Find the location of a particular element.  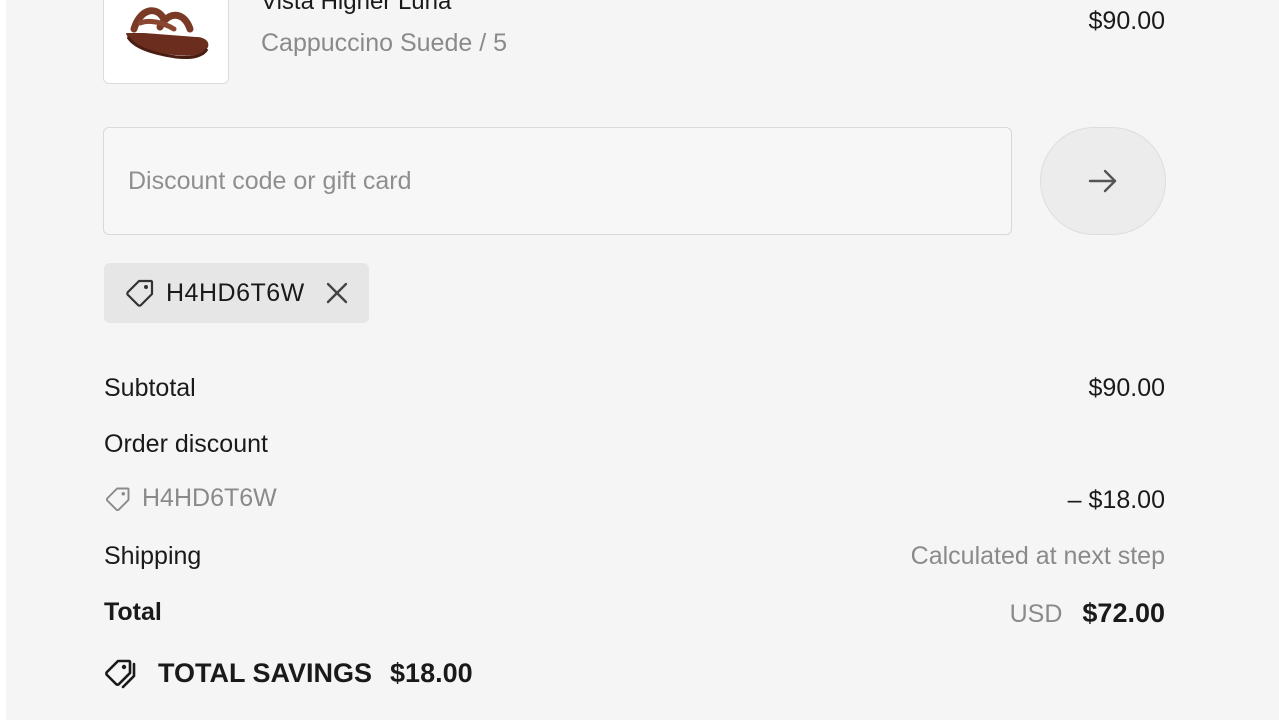

applied-code-chip: H4HD6T6W is located at coordinates (236, 293).